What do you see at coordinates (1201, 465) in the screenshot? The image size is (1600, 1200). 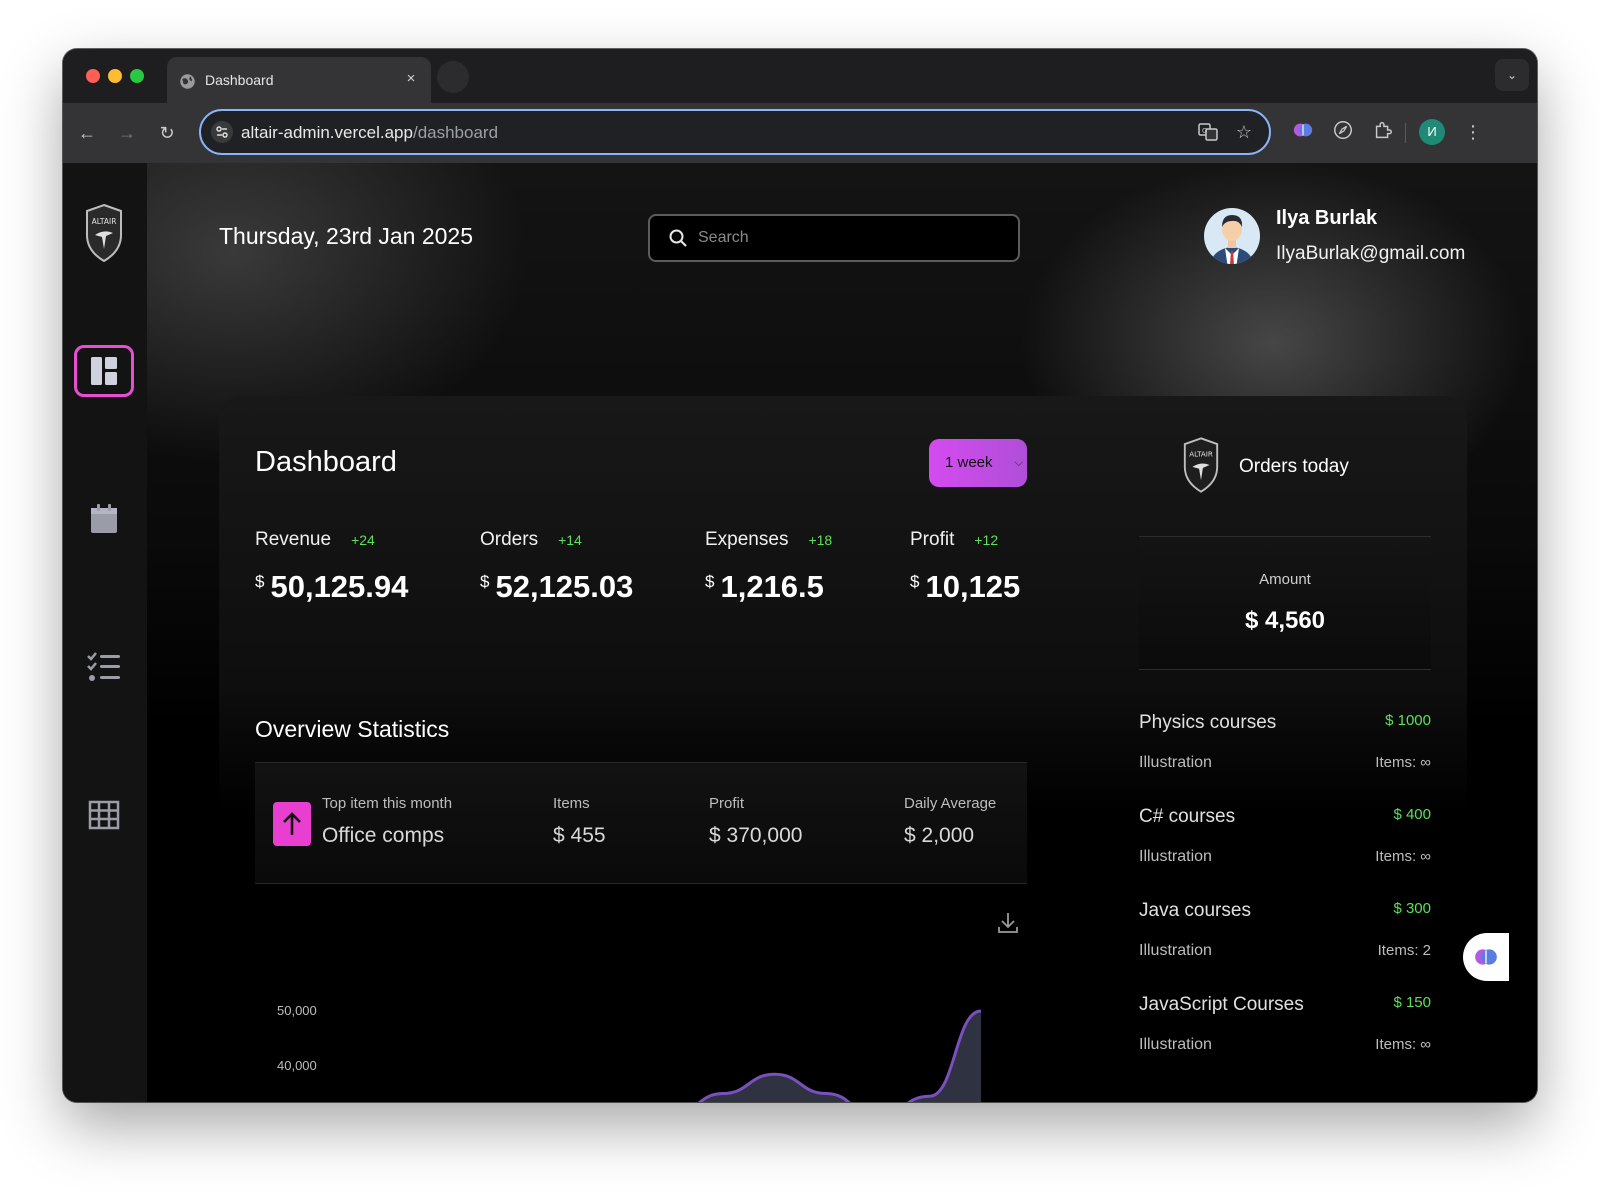 I see `altair-logo-icon: ALTAIR` at bounding box center [1201, 465].